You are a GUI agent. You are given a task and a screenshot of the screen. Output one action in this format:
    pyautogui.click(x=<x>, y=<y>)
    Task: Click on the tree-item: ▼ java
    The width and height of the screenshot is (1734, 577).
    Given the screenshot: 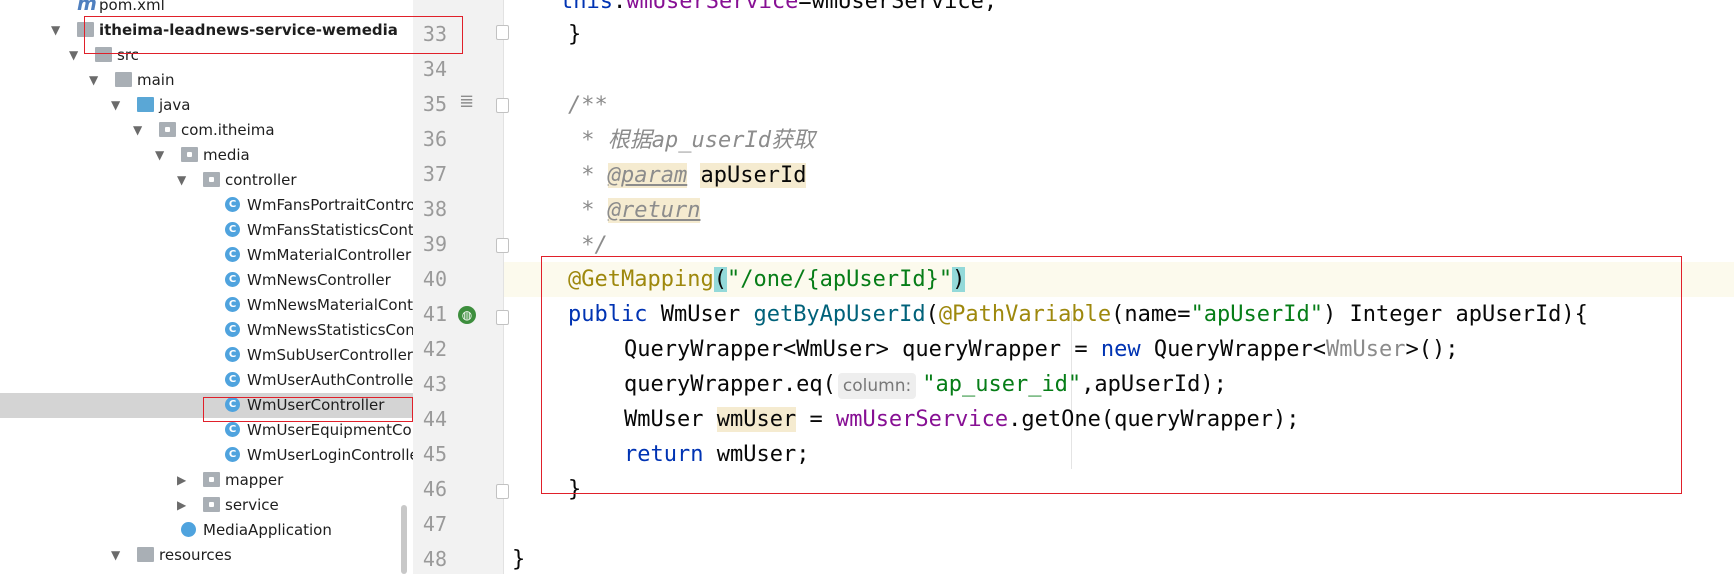 What is the action you would take?
    pyautogui.click(x=206, y=105)
    